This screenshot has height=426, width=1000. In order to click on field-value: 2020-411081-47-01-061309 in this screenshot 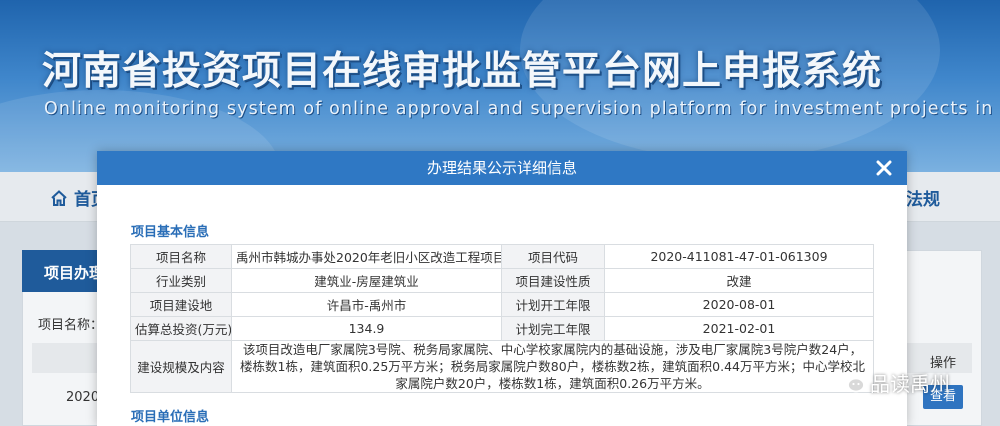, I will do `click(739, 256)`.